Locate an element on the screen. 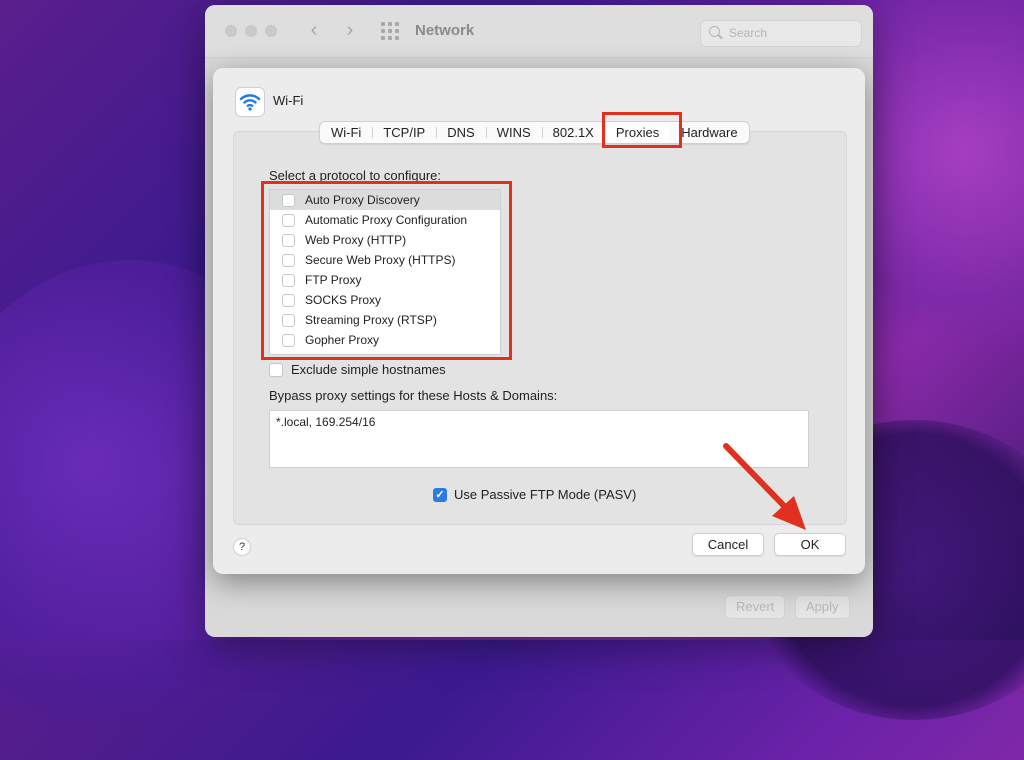 This screenshot has height=760, width=1024. minimize-window-button is located at coordinates (251, 31).